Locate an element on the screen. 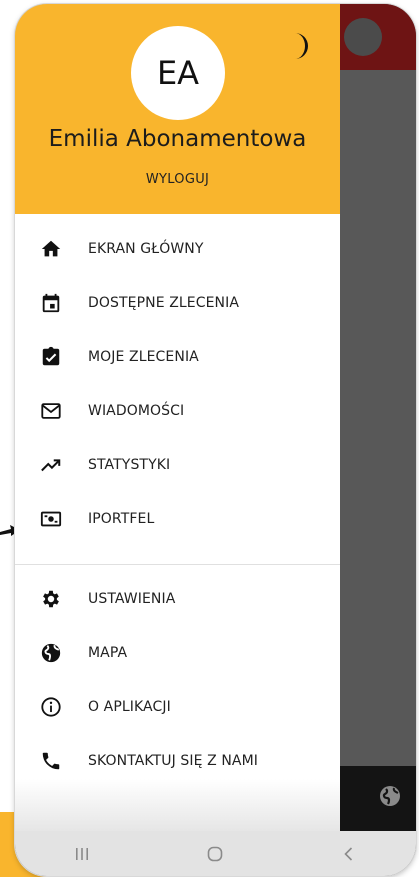 This screenshot has height=877, width=419. menu-item-label: USTAWIENIA is located at coordinates (132, 599).